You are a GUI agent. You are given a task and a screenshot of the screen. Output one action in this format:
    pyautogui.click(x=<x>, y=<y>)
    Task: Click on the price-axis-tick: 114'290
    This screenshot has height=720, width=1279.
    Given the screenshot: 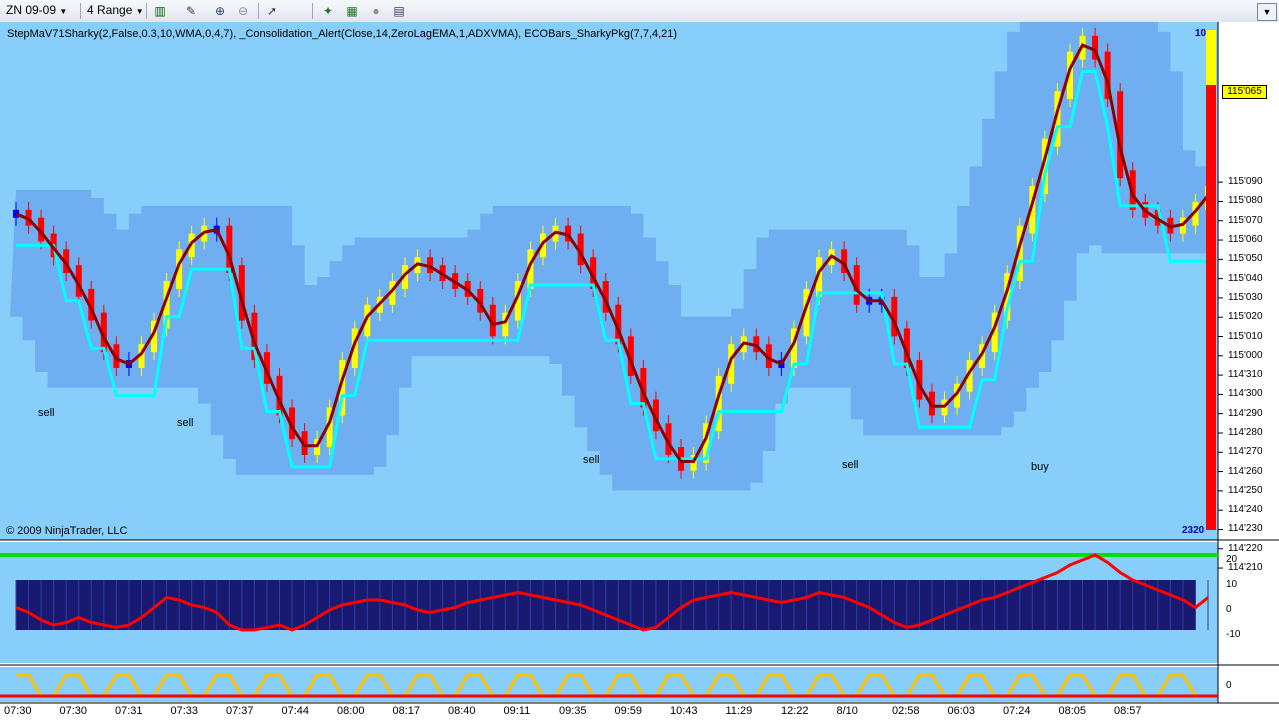 What is the action you would take?
    pyautogui.click(x=1245, y=413)
    